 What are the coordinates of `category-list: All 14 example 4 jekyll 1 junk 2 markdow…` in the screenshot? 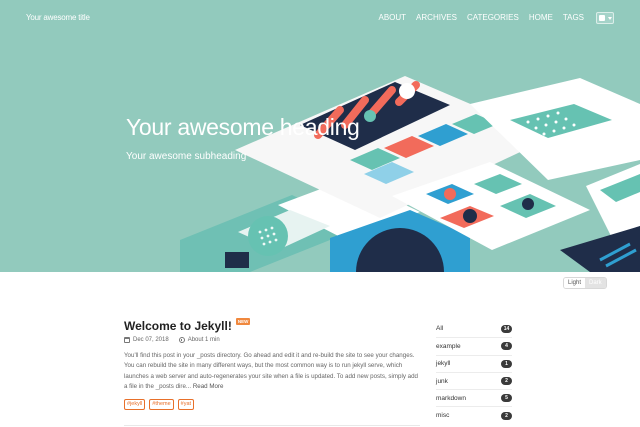 It's located at (474, 372).